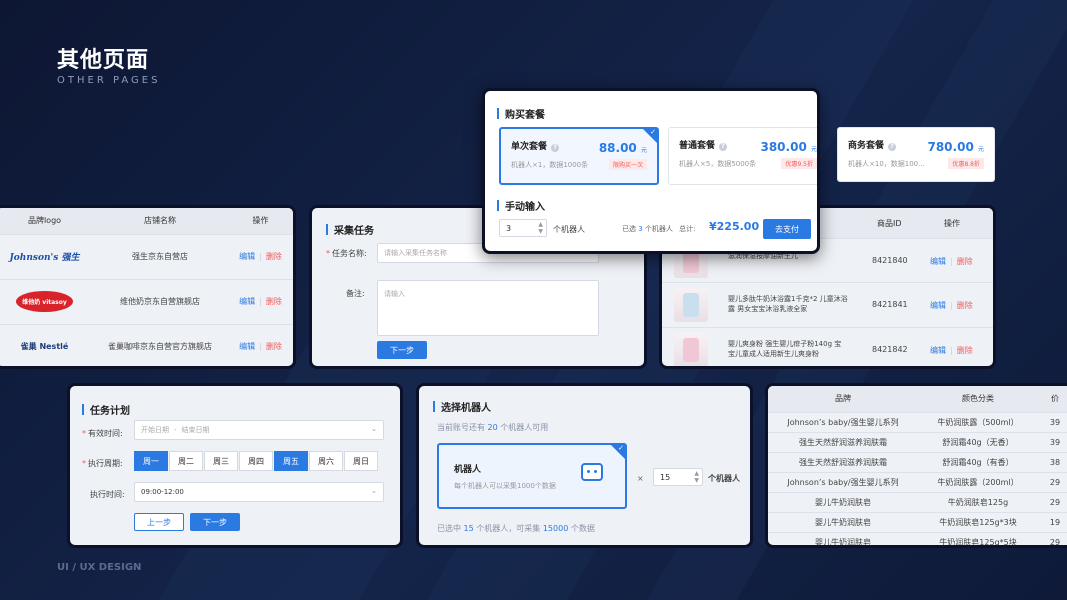 Image resolution: width=1067 pixels, height=600 pixels. I want to click on page-title: 其他页面, so click(103, 60).